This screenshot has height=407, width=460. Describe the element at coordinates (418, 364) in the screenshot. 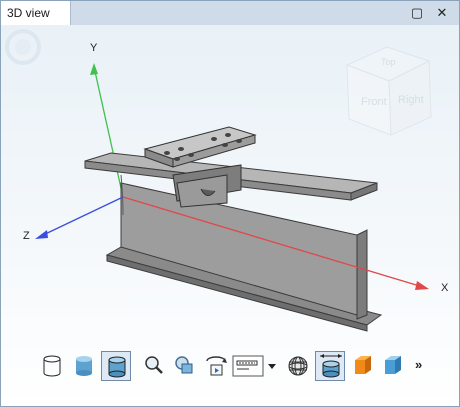

I see `more-tools-button: »` at that location.